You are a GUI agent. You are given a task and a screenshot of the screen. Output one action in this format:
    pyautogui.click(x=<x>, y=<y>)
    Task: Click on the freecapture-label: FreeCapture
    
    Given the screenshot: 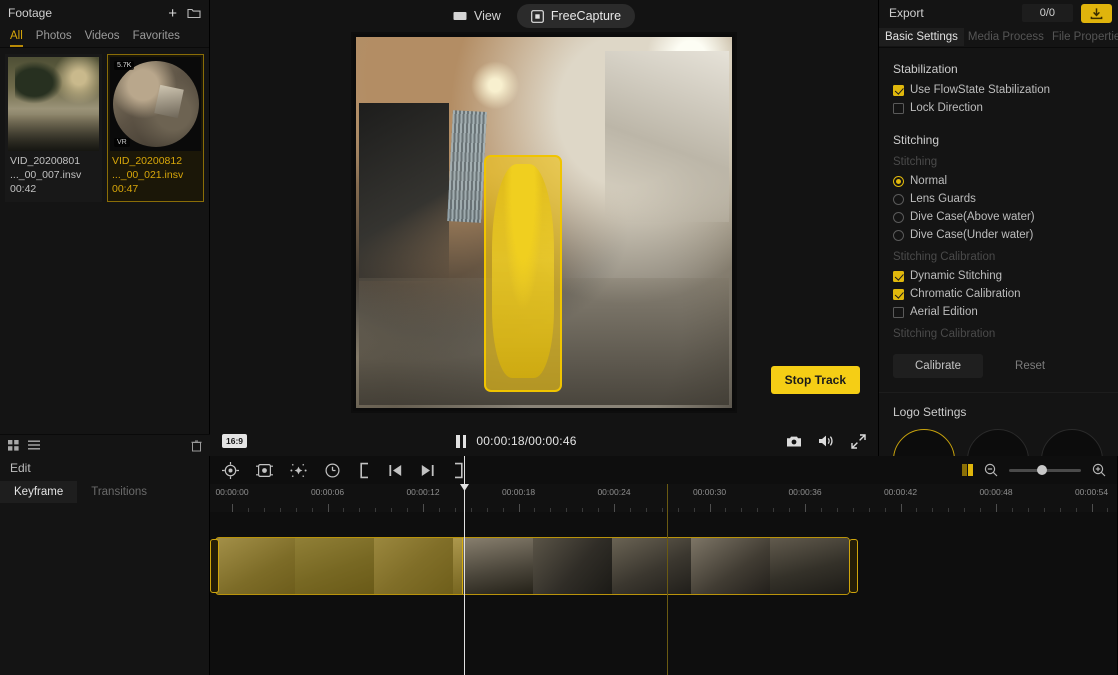 What is the action you would take?
    pyautogui.click(x=586, y=16)
    